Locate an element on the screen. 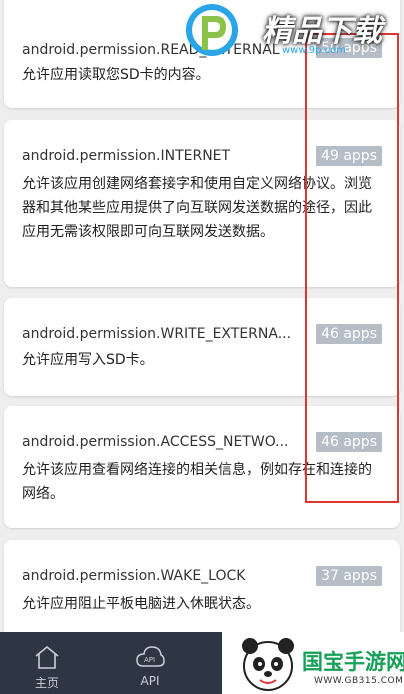 The height and width of the screenshot is (694, 404). permission-description: 允许应用写入SD卡。 is located at coordinates (88, 360).